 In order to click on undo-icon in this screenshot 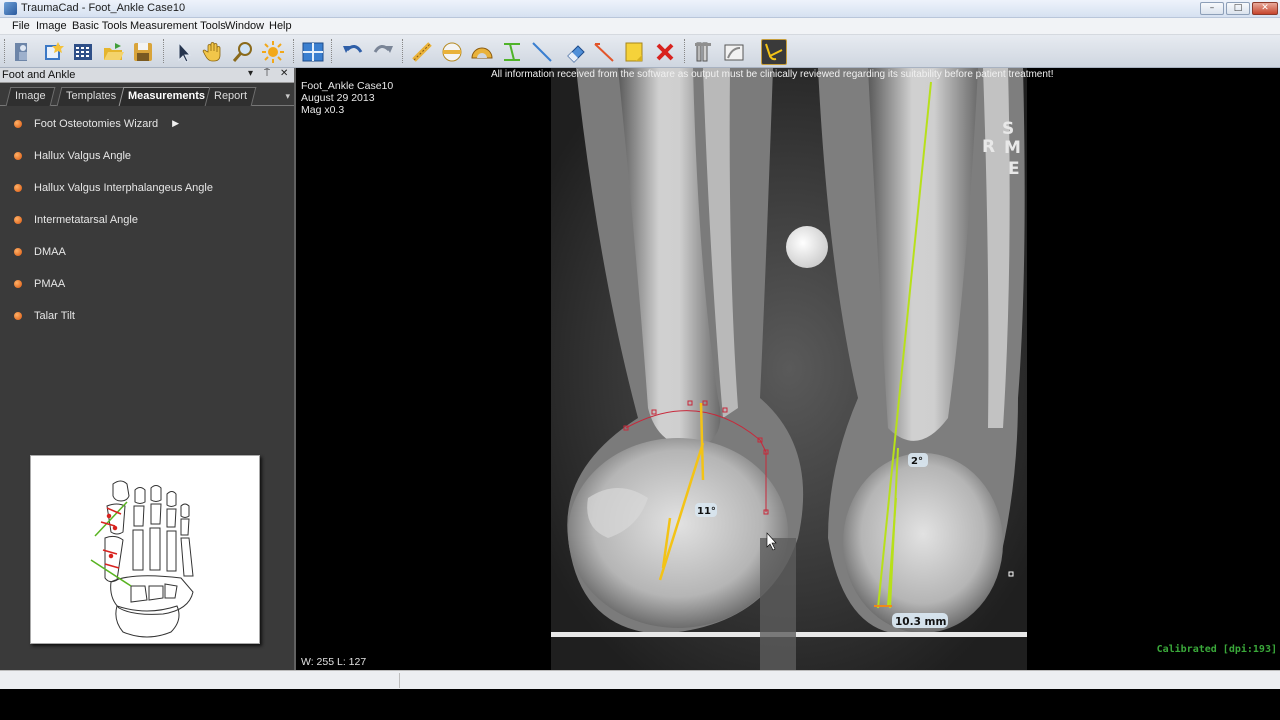, I will do `click(353, 52)`.